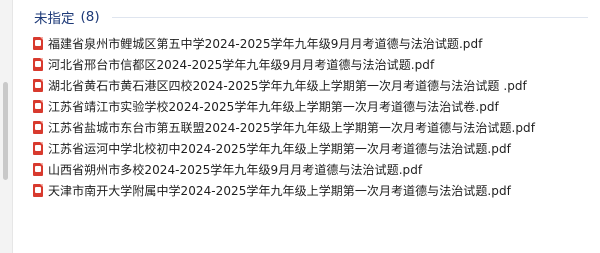 This screenshot has width=600, height=253. What do you see at coordinates (54, 19) in the screenshot?
I see `group-title: 未指定` at bounding box center [54, 19].